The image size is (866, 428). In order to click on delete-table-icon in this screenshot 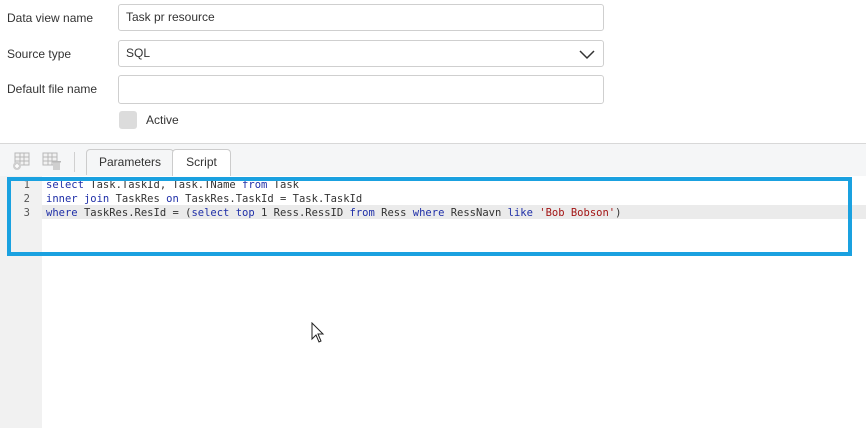, I will do `click(51, 161)`.